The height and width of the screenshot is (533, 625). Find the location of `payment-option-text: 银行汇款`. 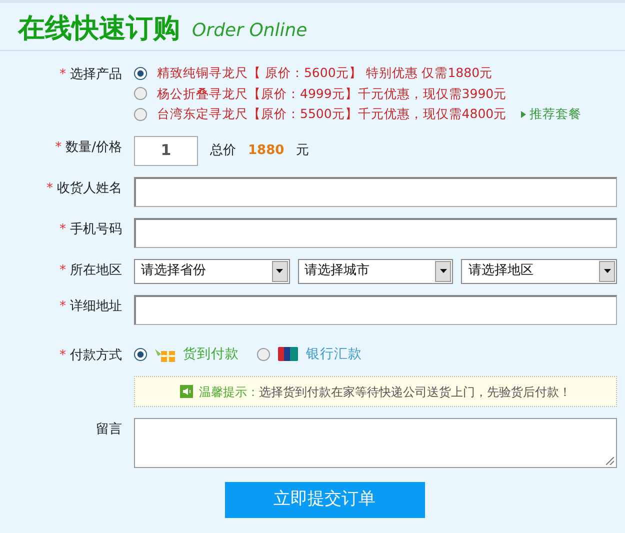

payment-option-text: 银行汇款 is located at coordinates (334, 354).